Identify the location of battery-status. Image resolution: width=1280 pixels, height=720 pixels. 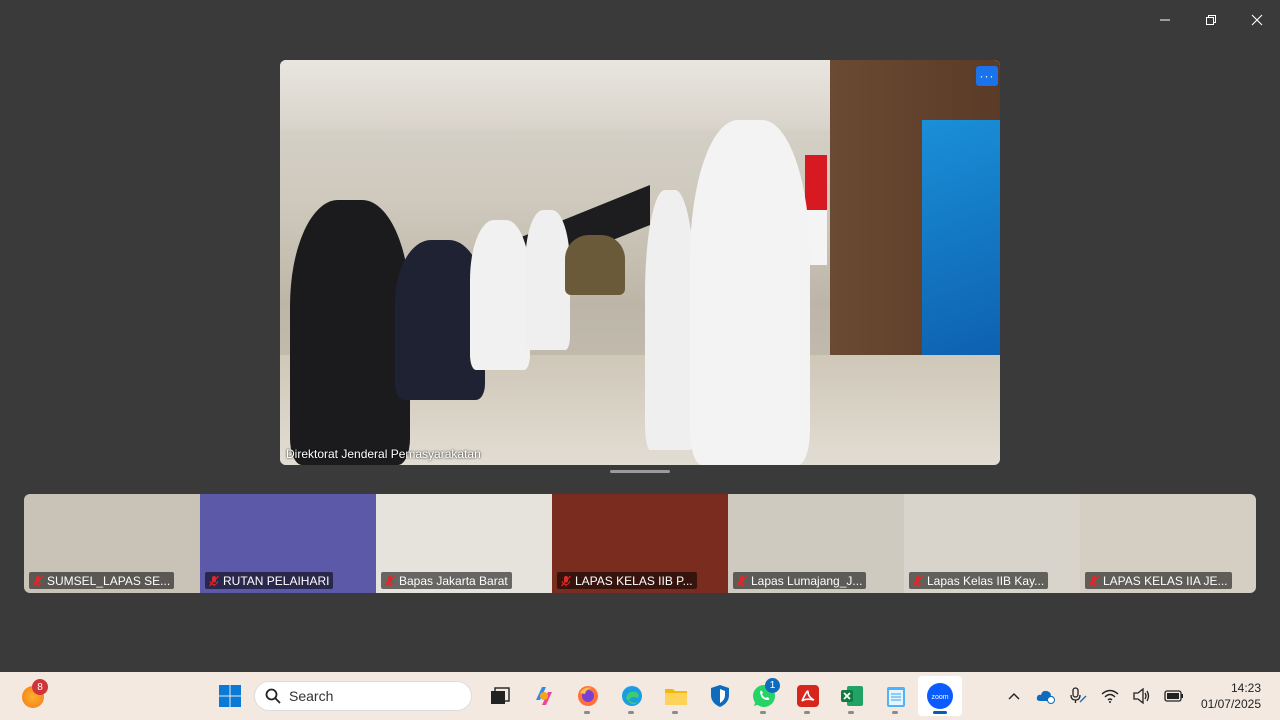
(1174, 696).